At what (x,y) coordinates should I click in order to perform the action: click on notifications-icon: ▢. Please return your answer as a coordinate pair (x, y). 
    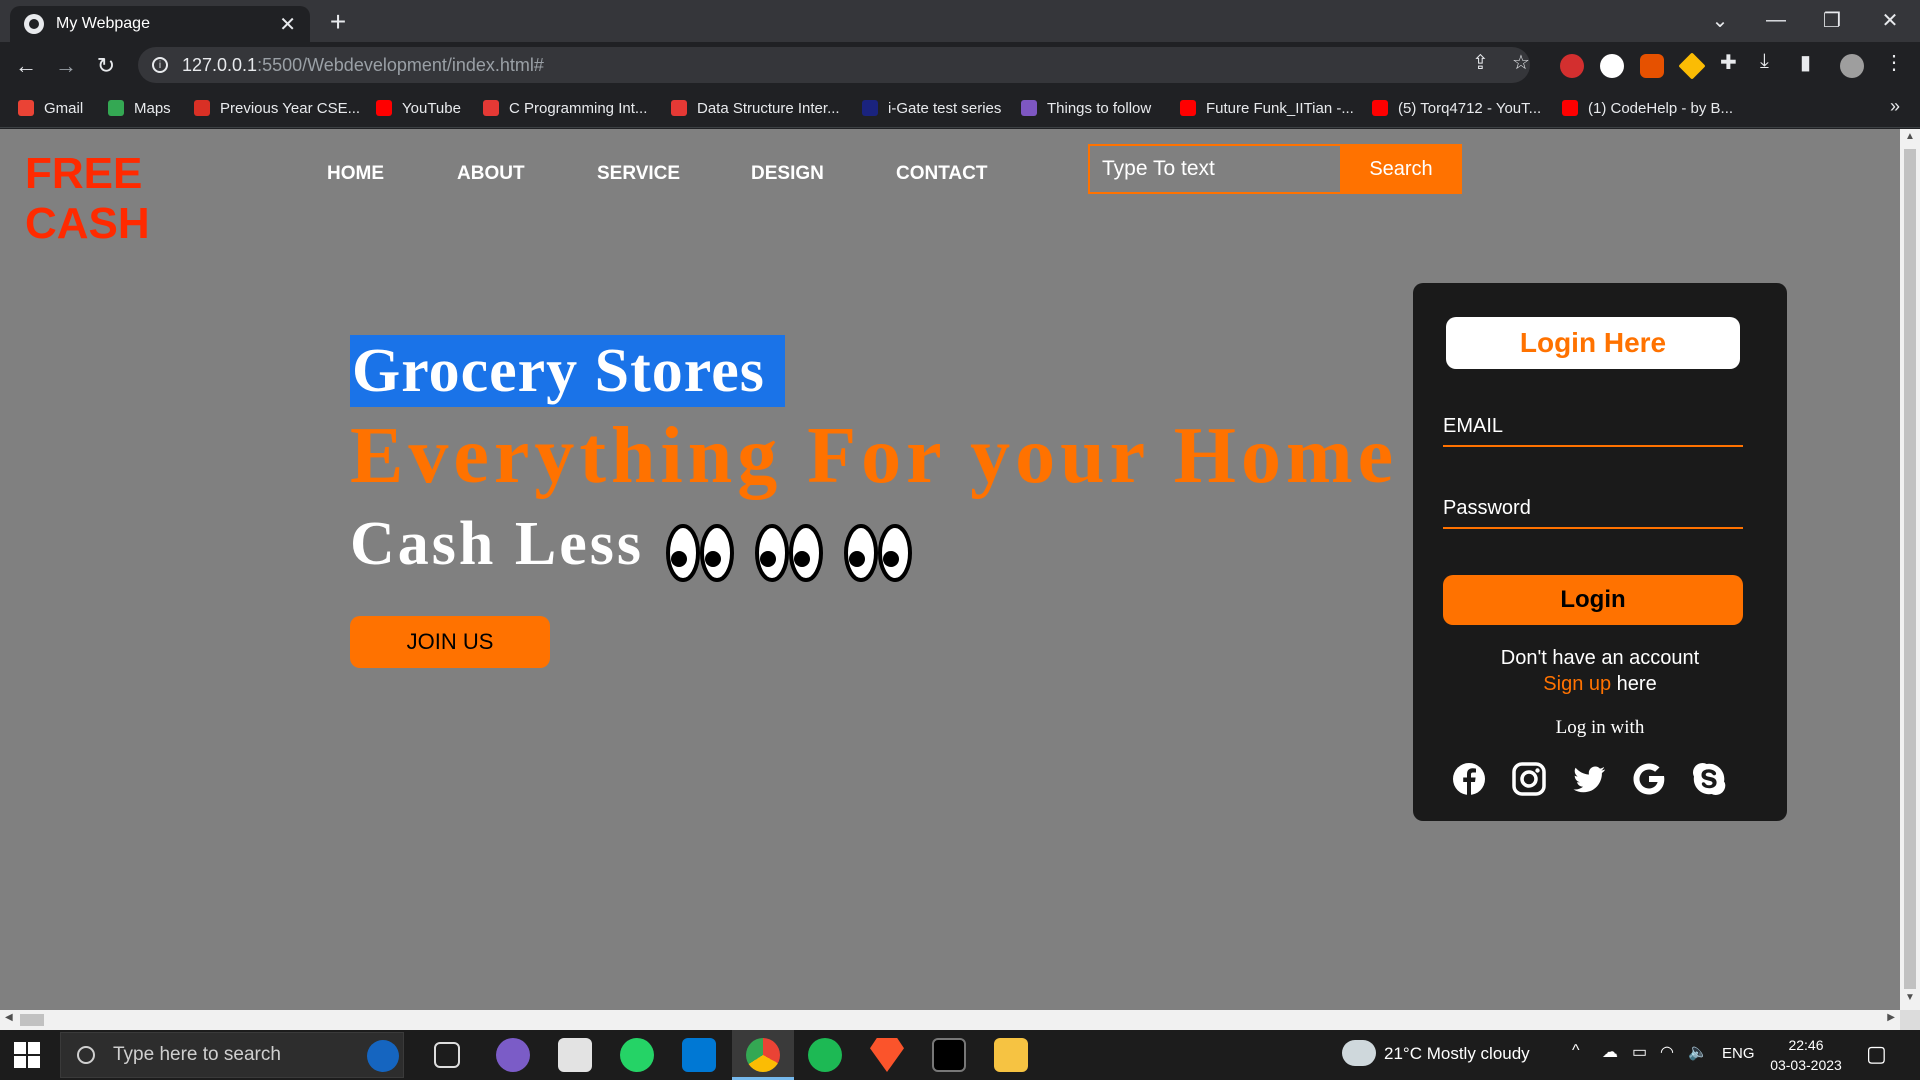
    Looking at the image, I should click on (1876, 1054).